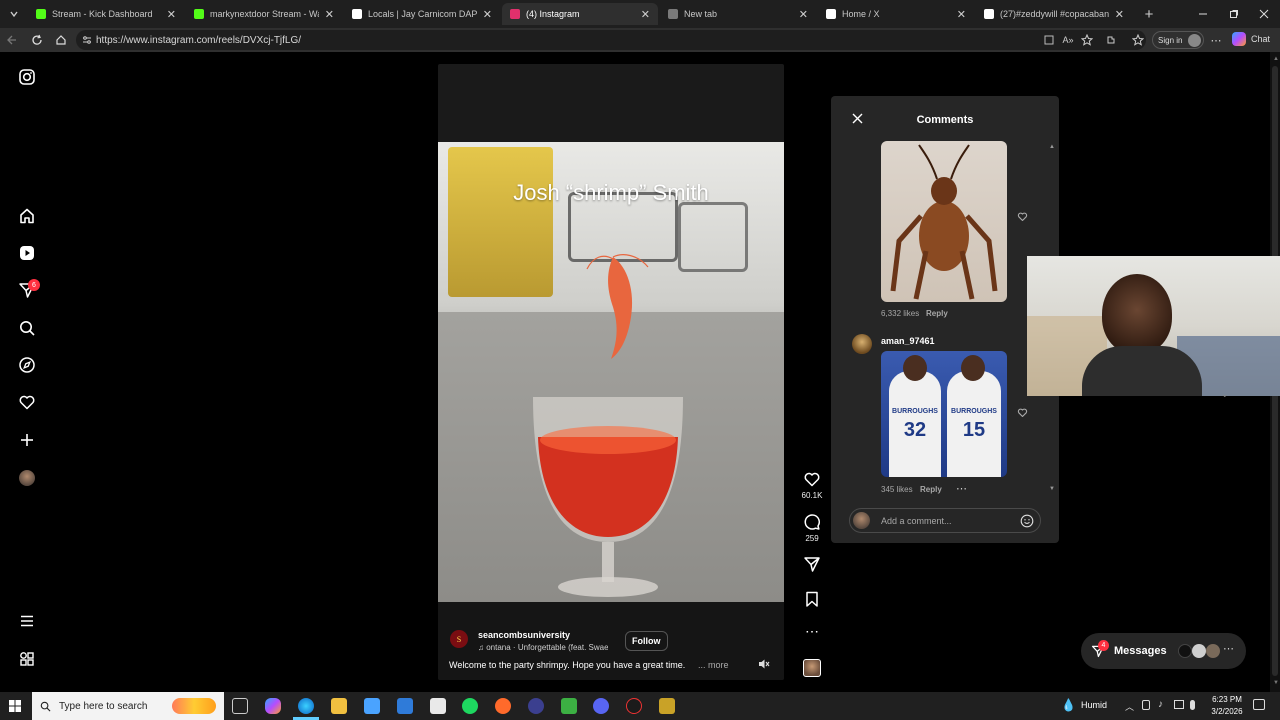  Describe the element at coordinates (61, 40) in the screenshot. I see `home-browser-icon` at that location.